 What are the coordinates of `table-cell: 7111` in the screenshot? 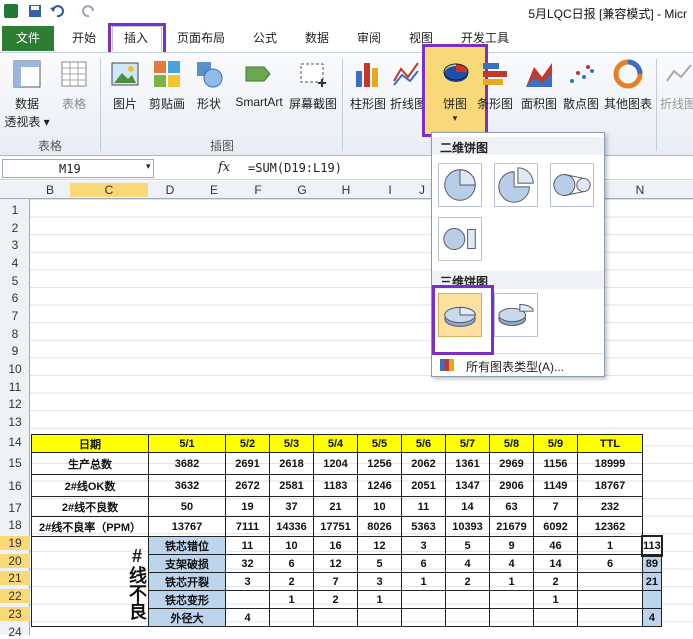 It's located at (247, 526).